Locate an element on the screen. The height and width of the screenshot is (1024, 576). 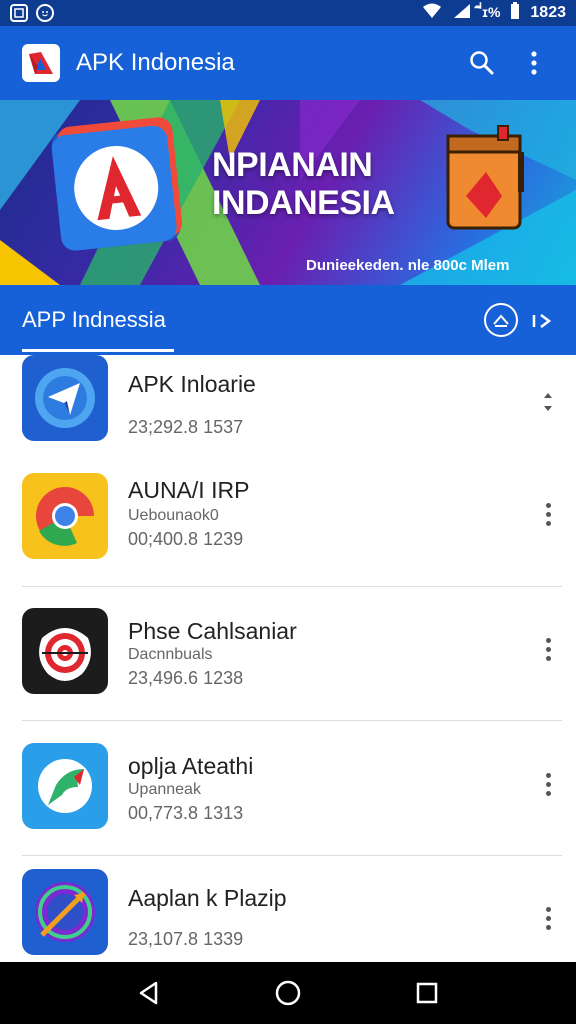
back-button is located at coordinates (149, 993).